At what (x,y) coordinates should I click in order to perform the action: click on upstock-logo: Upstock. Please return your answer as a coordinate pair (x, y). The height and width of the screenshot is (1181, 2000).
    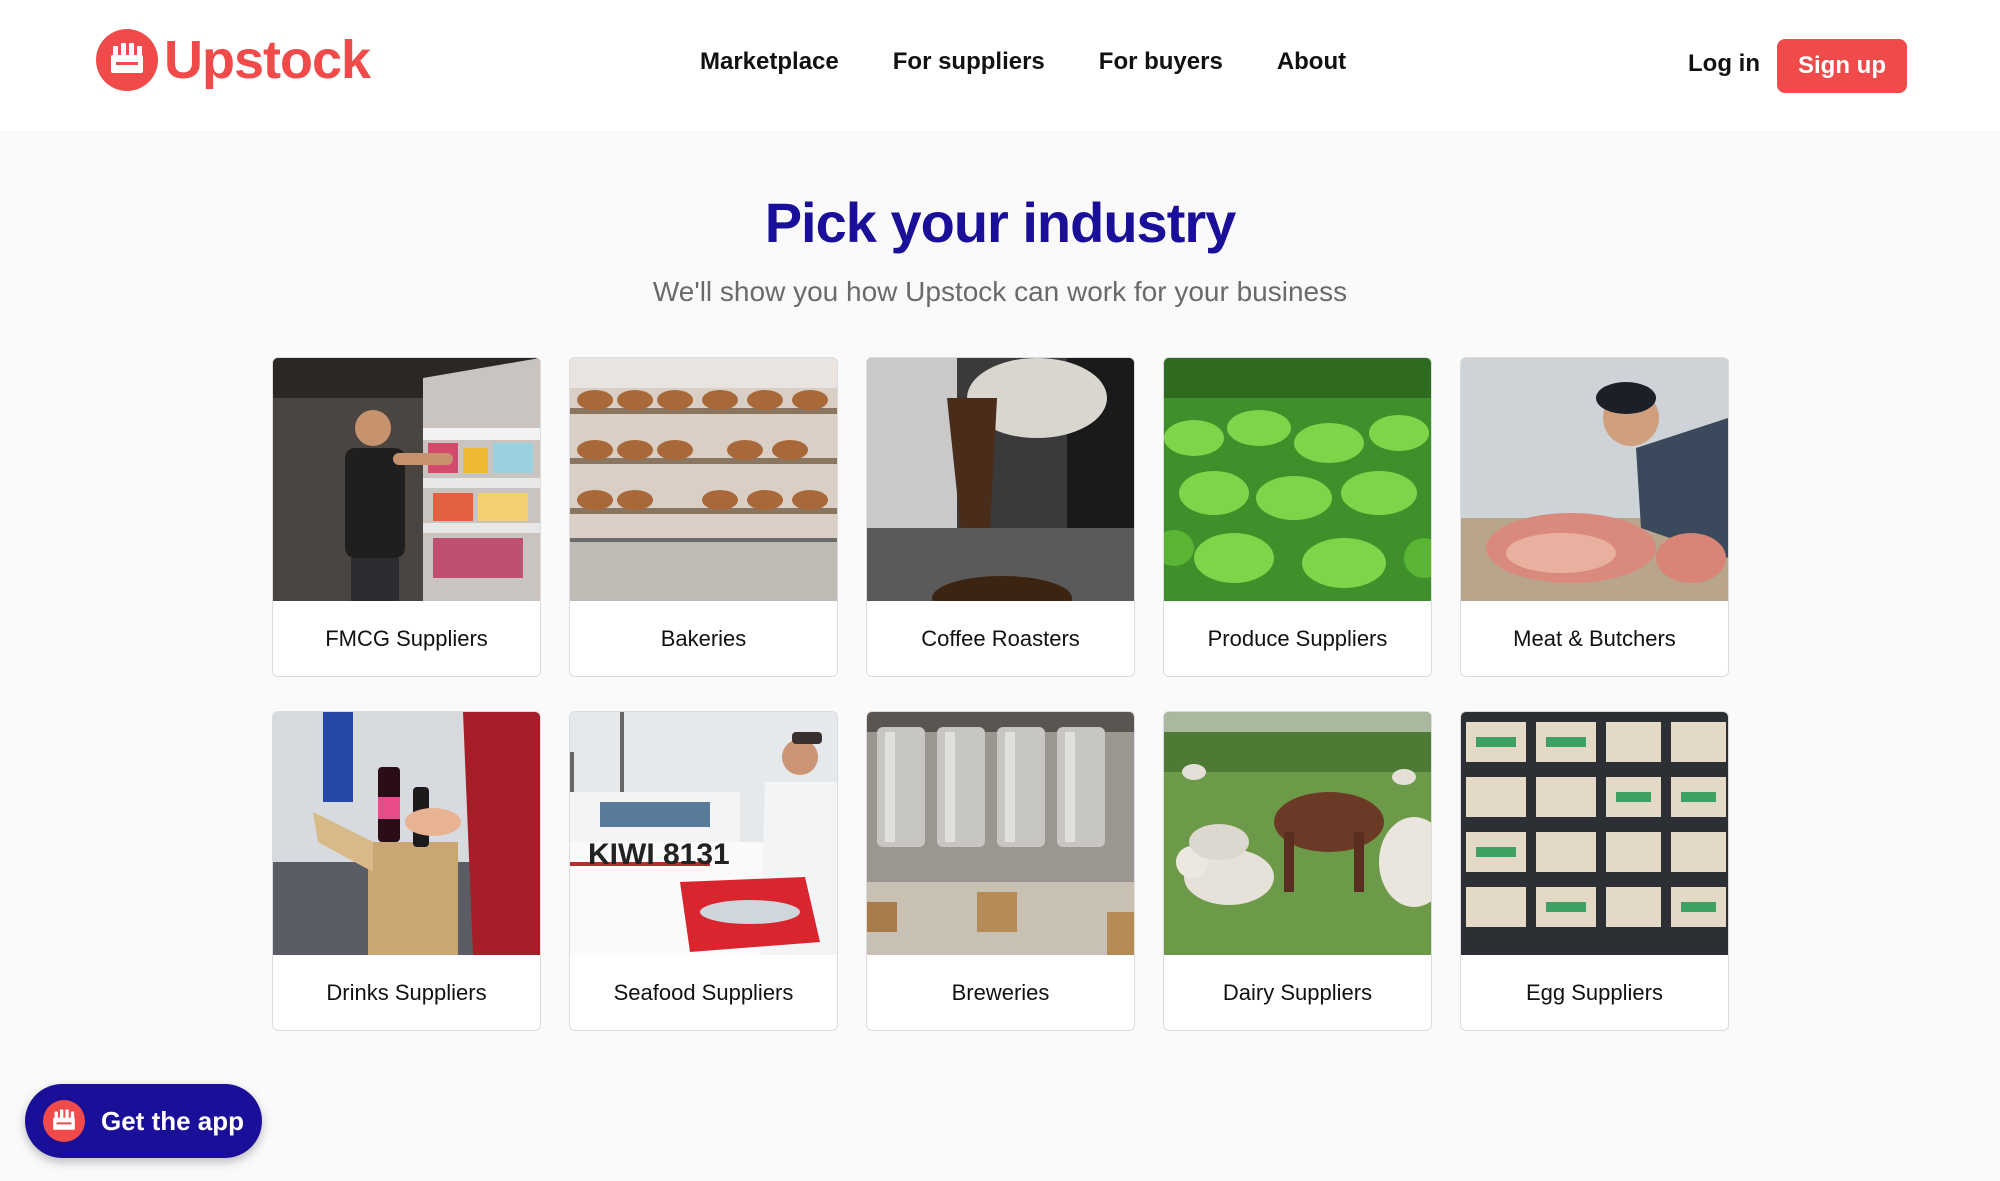
    Looking at the image, I should click on (233, 60).